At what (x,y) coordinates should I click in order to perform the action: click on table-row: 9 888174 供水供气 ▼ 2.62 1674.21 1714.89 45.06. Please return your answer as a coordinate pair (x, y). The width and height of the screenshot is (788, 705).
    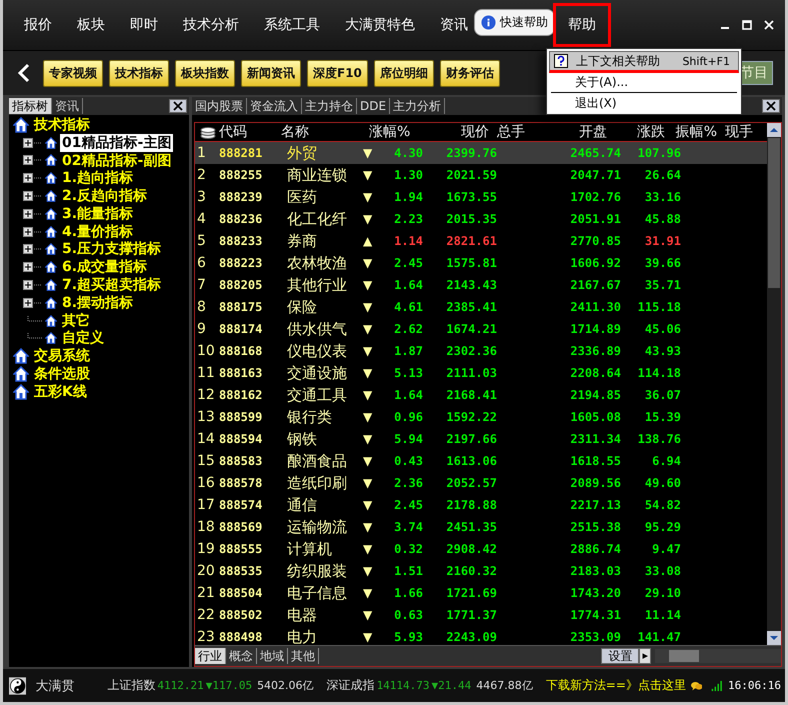
    Looking at the image, I should click on (481, 329).